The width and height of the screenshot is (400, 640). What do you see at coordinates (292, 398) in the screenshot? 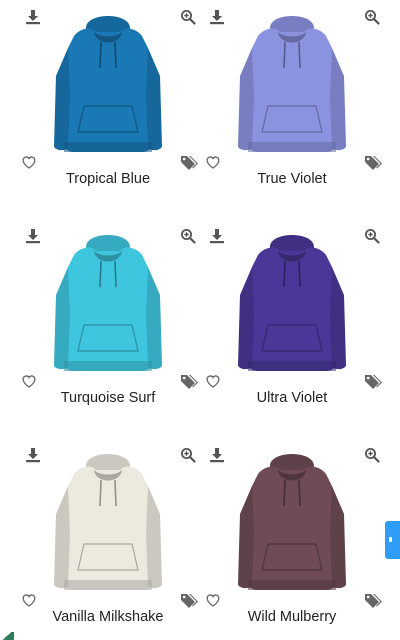
I see `product-name: Ultra Violet` at bounding box center [292, 398].